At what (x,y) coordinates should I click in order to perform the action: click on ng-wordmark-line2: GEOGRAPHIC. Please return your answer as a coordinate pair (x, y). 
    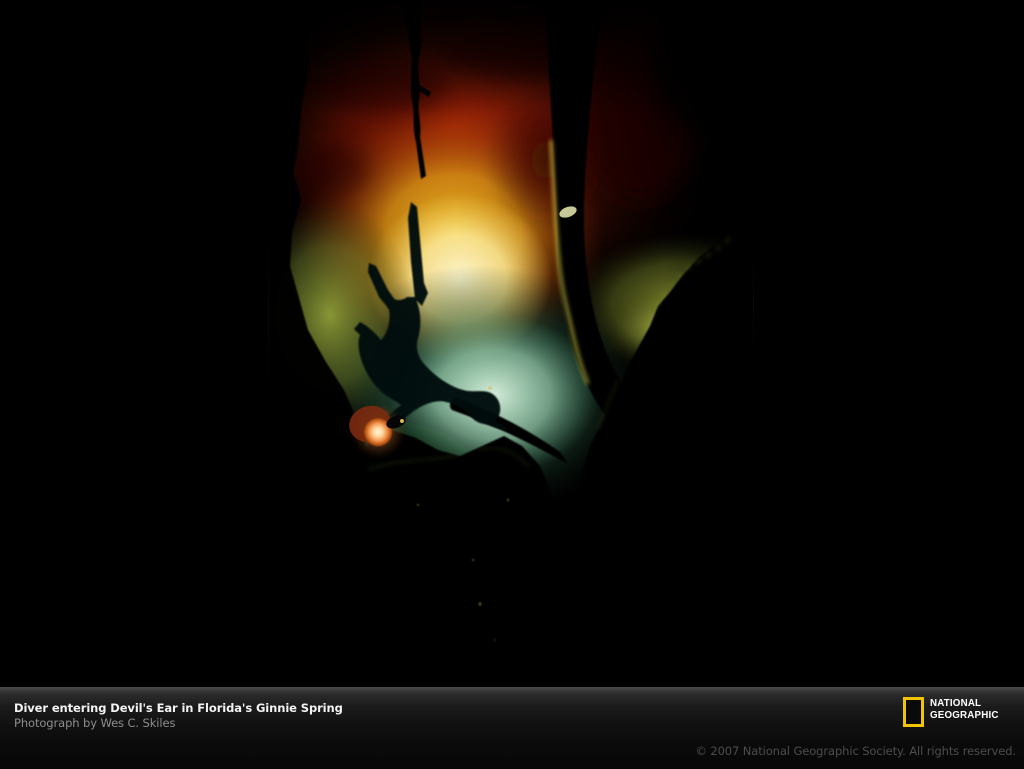
    Looking at the image, I should click on (964, 714).